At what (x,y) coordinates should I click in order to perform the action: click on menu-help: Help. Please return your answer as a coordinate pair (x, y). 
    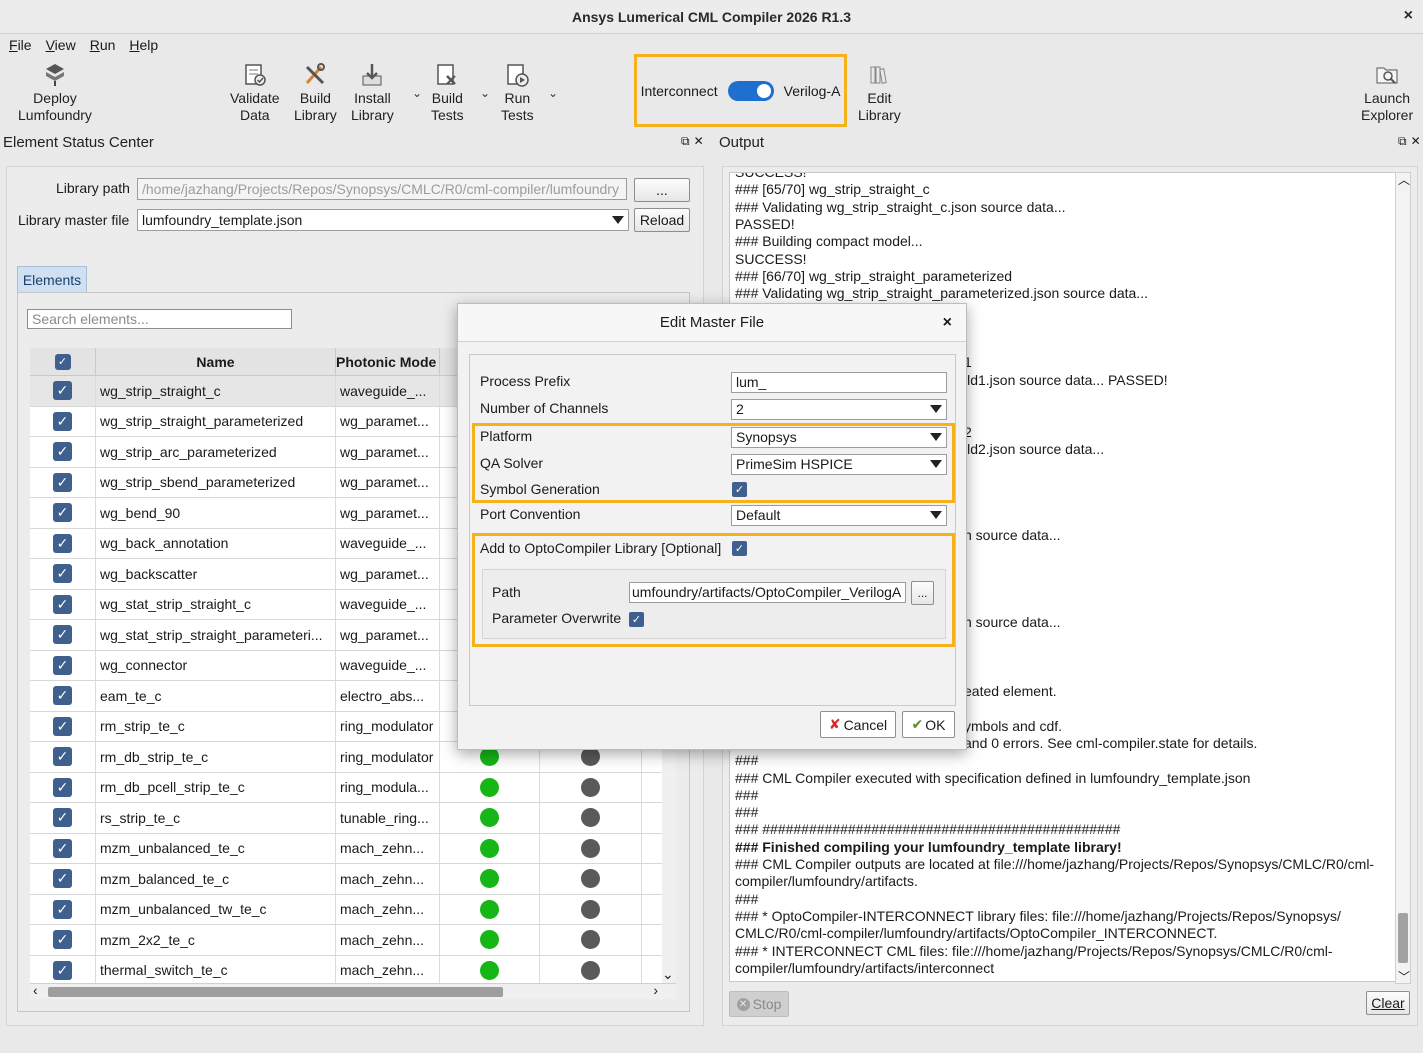
    Looking at the image, I should click on (143, 45).